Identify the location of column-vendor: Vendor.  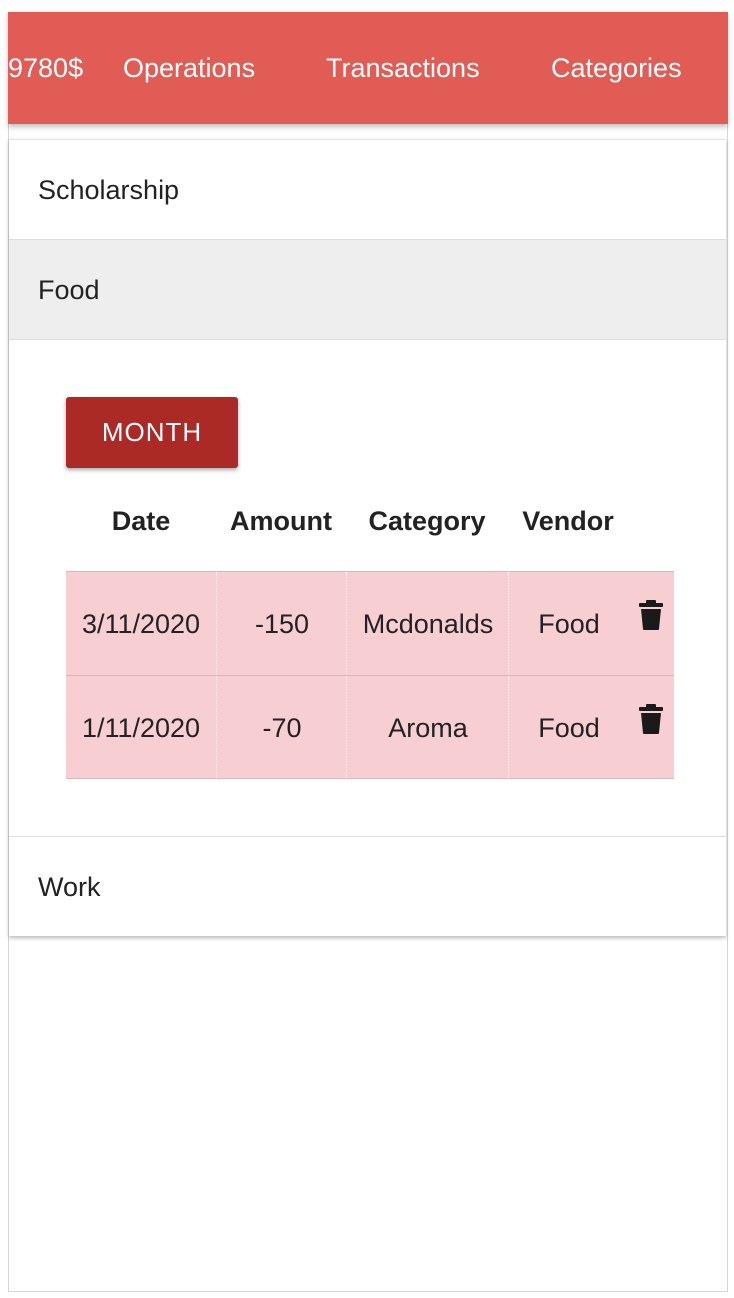
(568, 521).